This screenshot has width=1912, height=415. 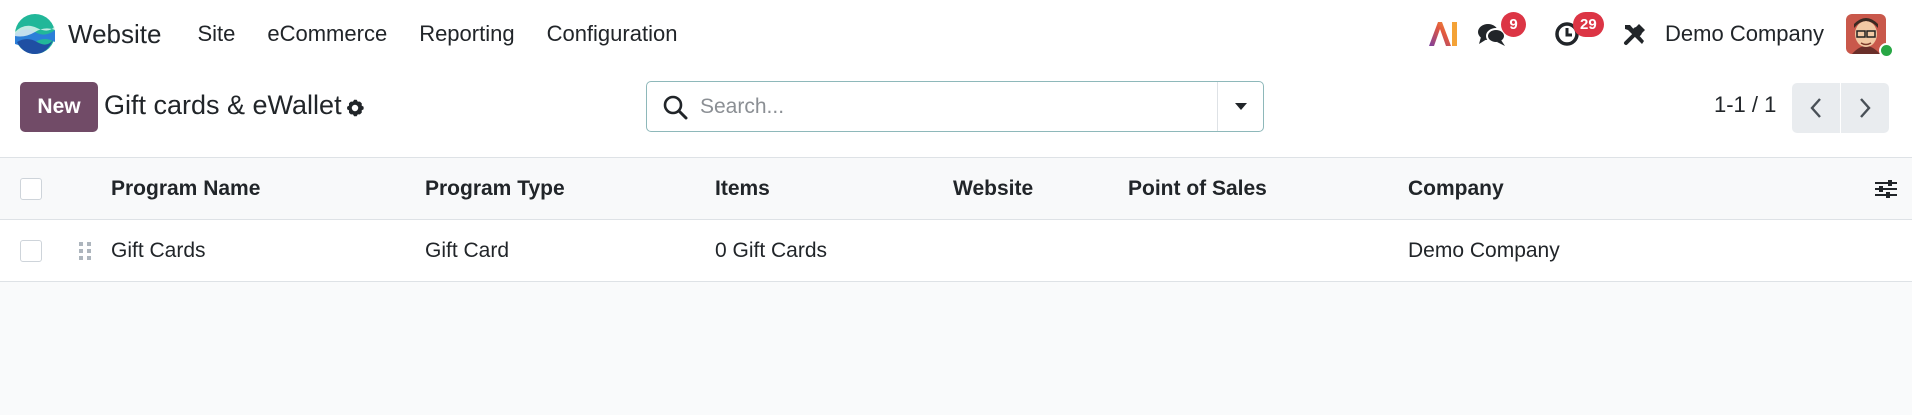 I want to click on cell-program-name: Gift Cards, so click(x=158, y=250).